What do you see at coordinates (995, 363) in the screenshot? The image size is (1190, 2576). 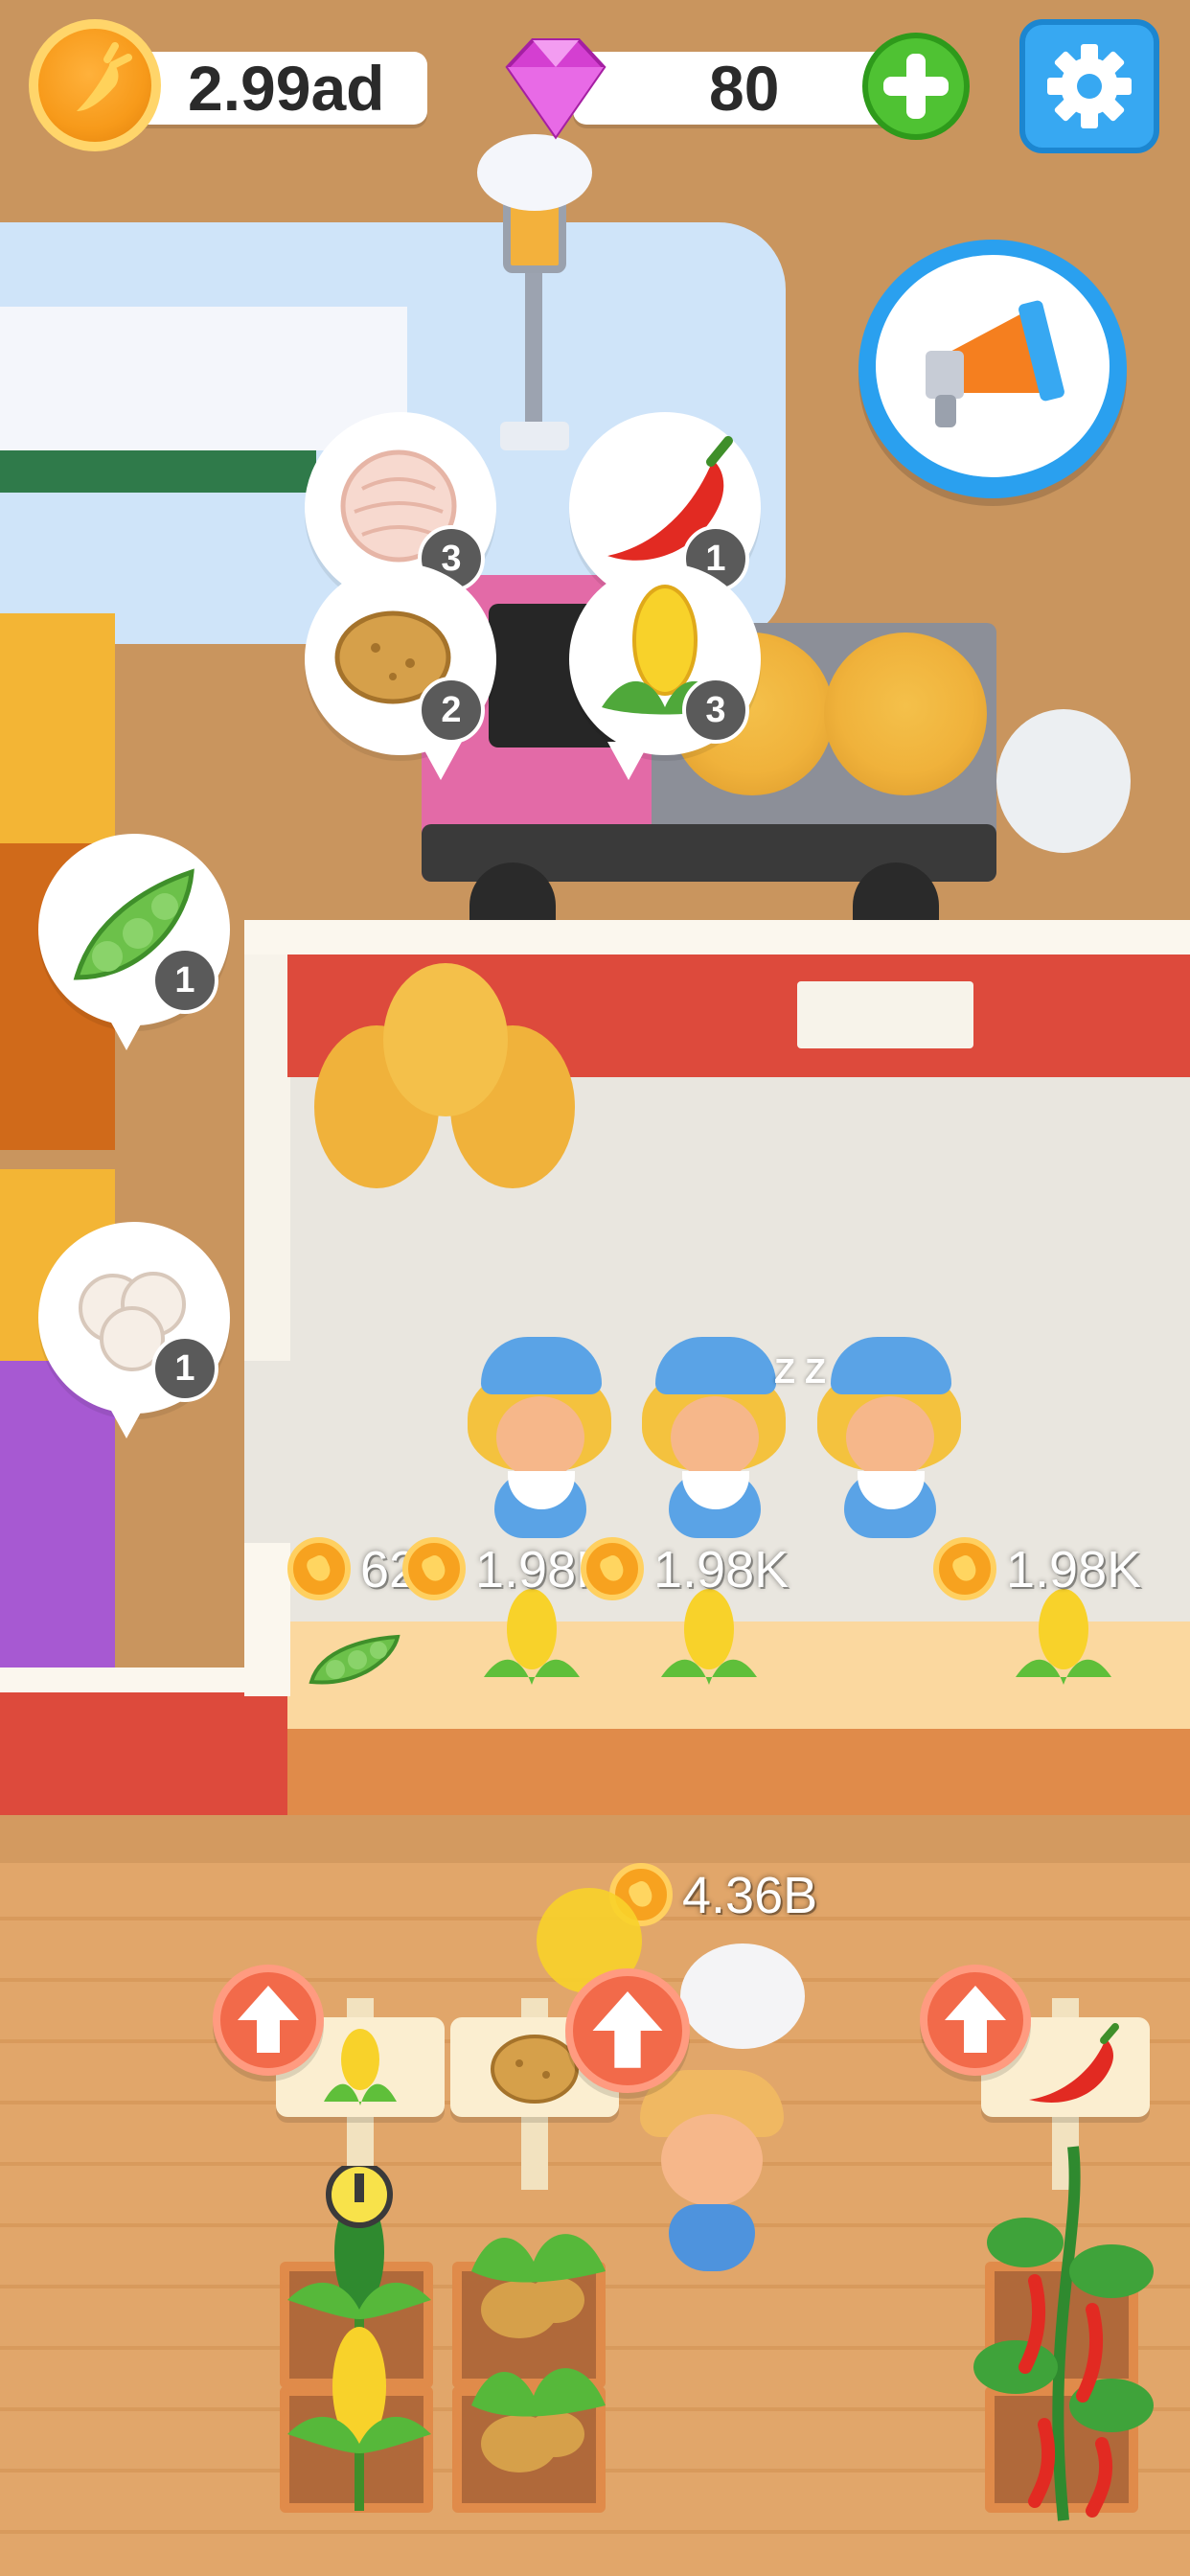 I see `megaphone-icon` at bounding box center [995, 363].